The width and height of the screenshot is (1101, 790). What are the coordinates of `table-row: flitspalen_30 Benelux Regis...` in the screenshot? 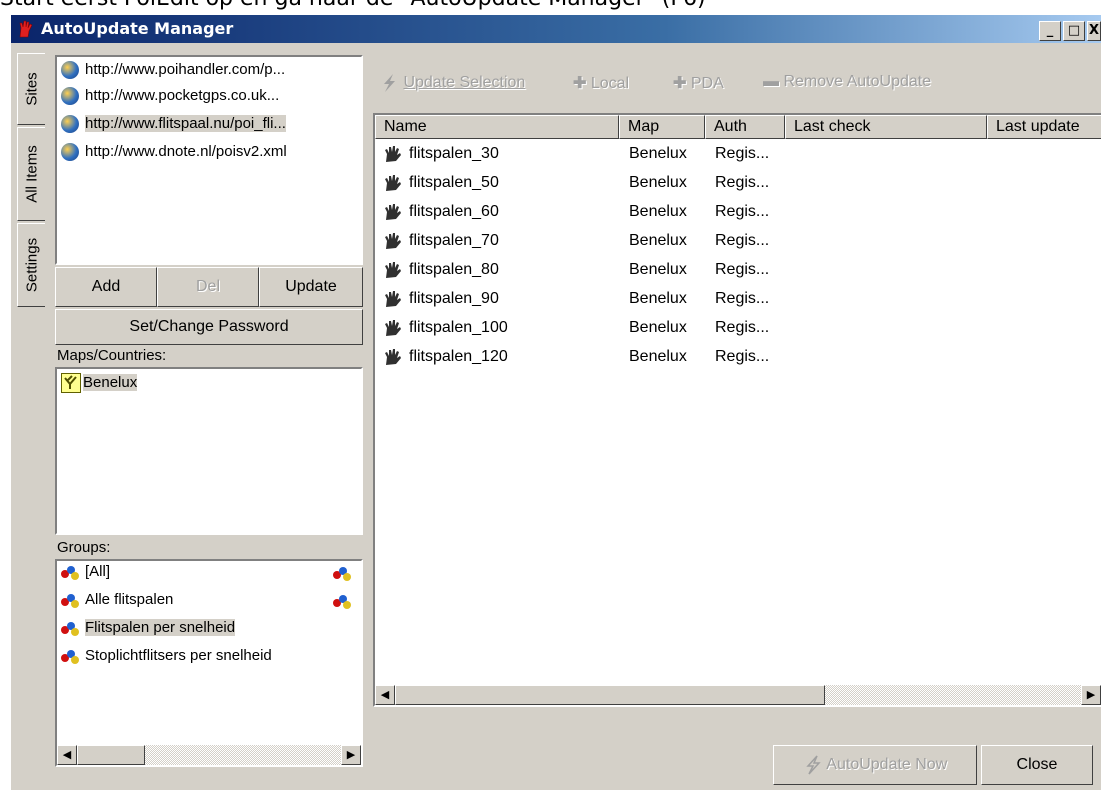 It's located at (738, 155).